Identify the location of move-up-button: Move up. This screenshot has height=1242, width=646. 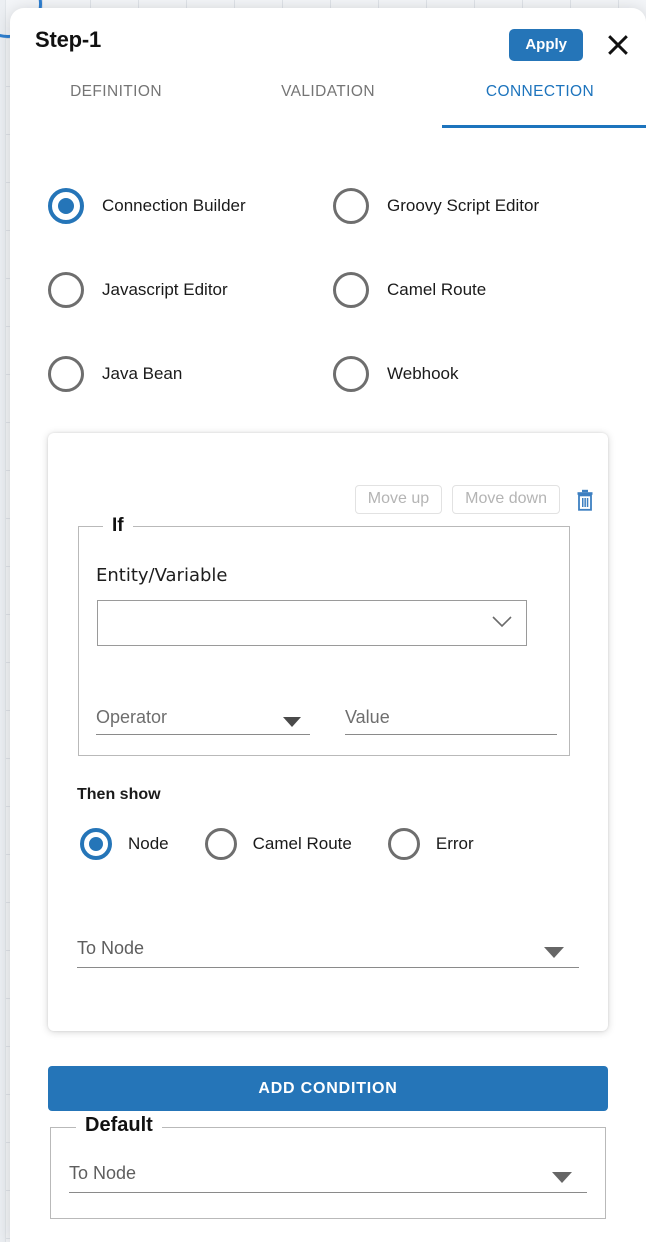
(398, 499).